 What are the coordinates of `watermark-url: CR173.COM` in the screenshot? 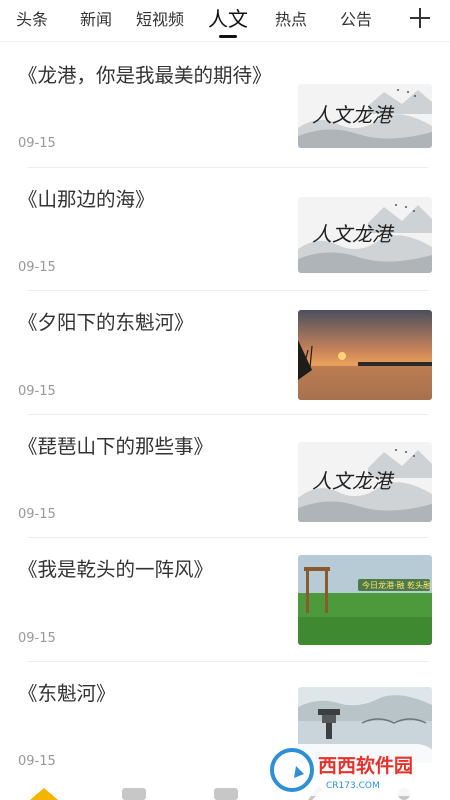 It's located at (353, 786).